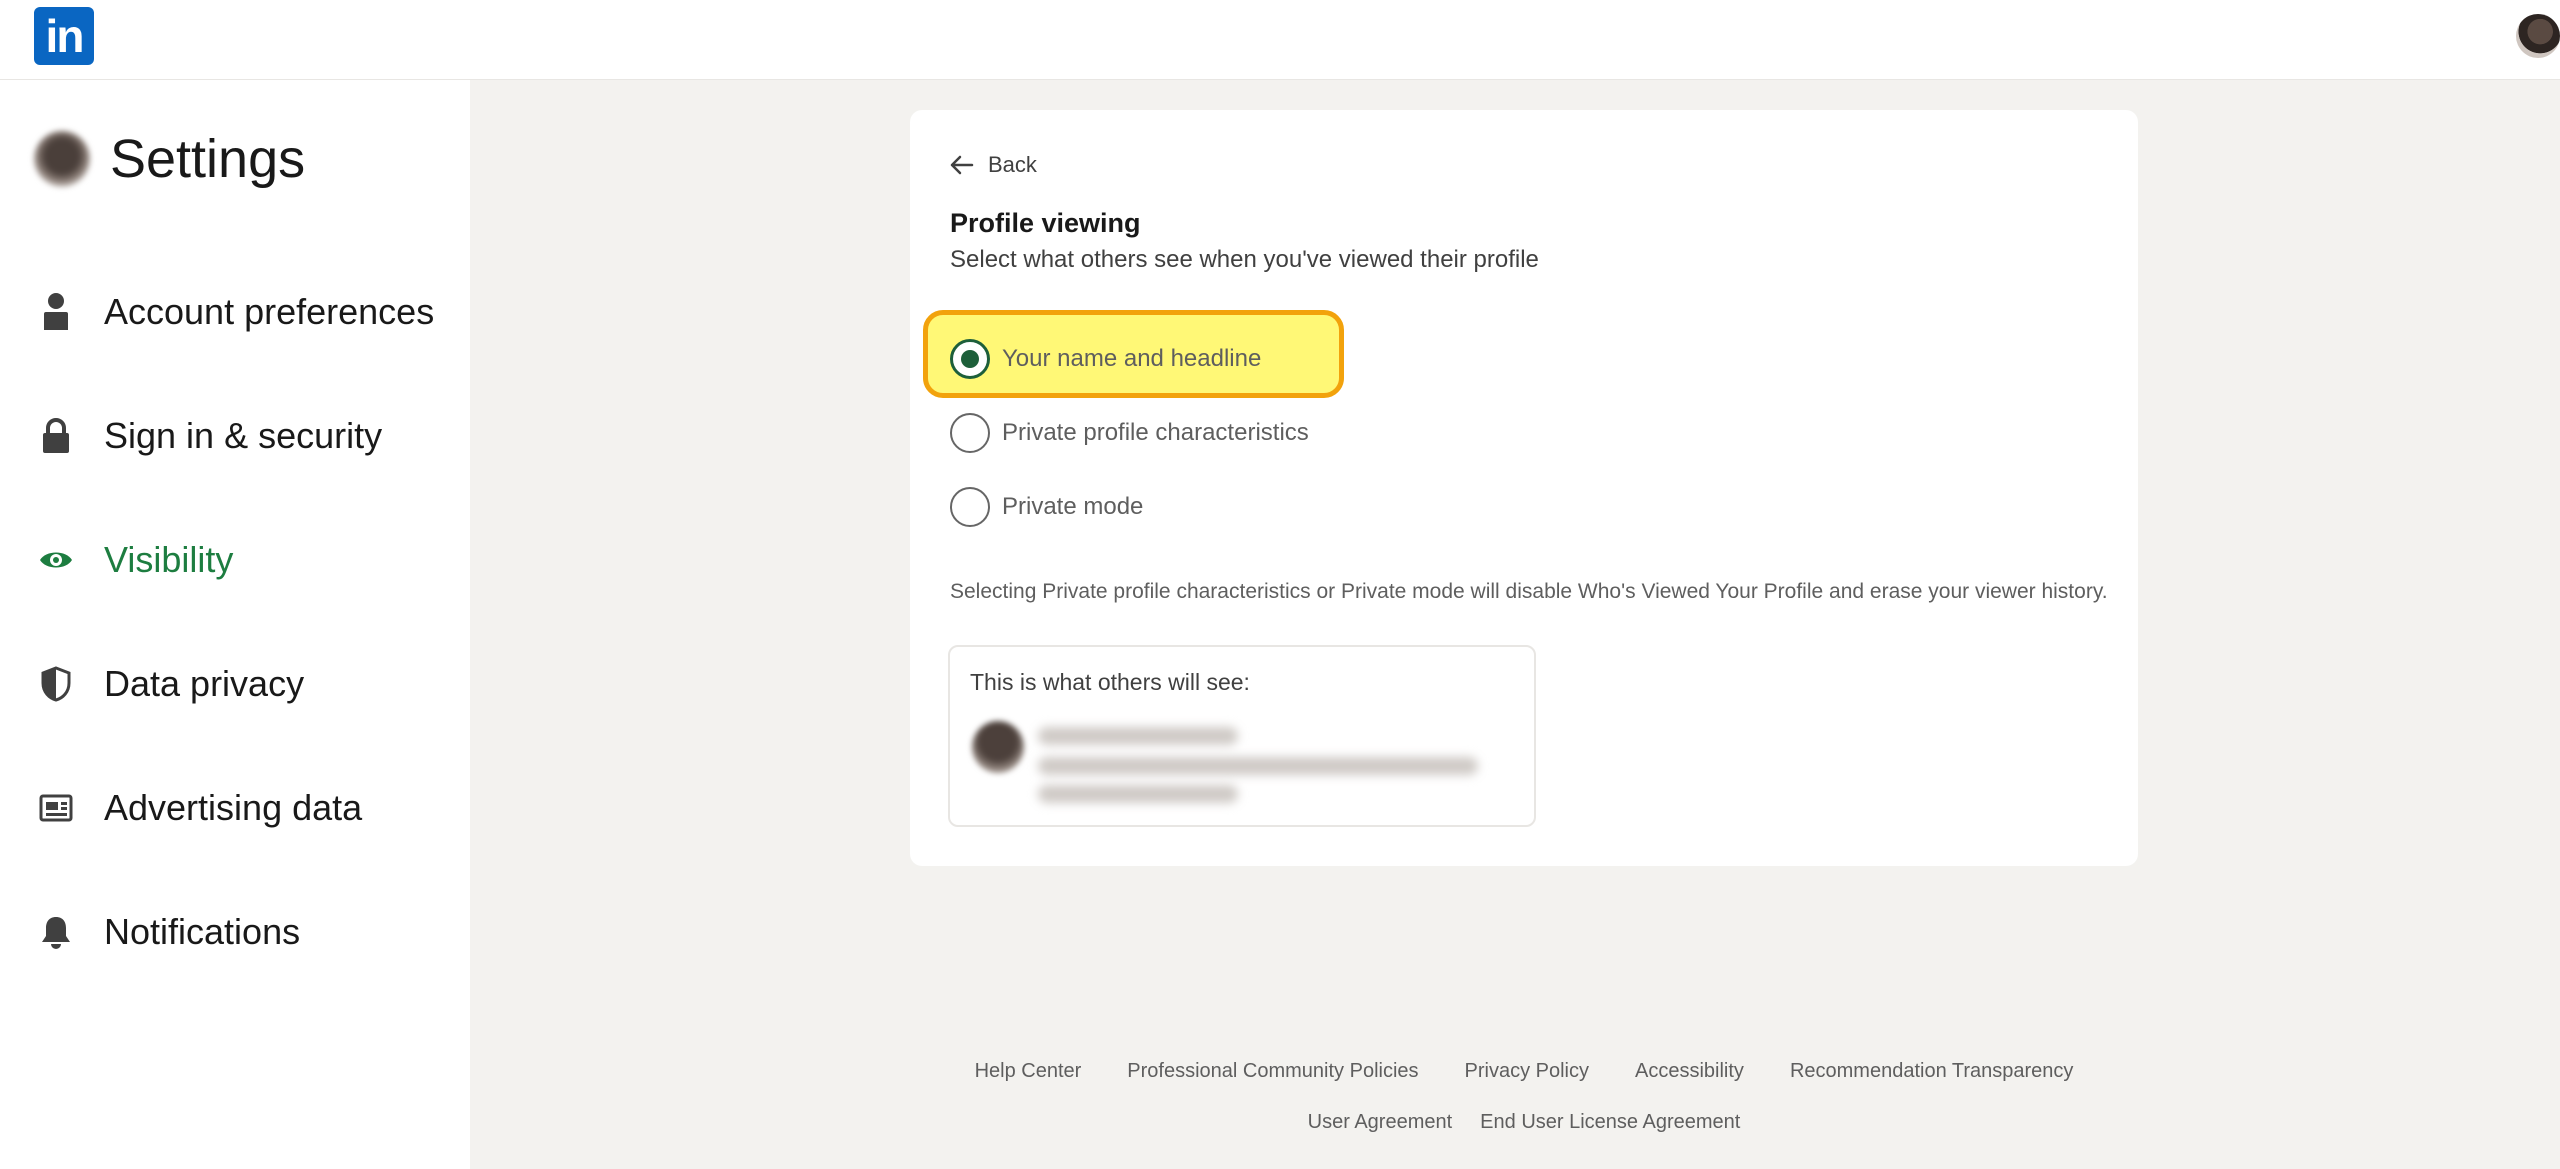  Describe the element at coordinates (202, 931) in the screenshot. I see `sidebar-item-label: Notifications` at that location.